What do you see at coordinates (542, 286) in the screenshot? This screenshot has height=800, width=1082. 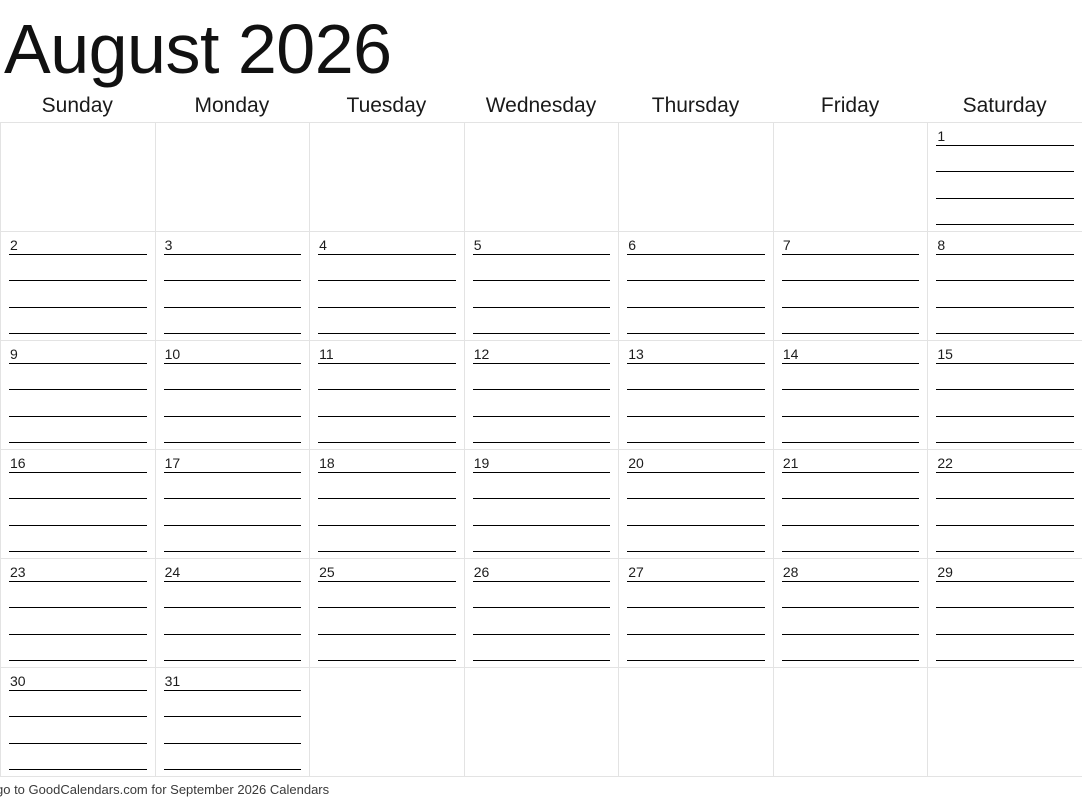 I see `day-cell: 5` at bounding box center [542, 286].